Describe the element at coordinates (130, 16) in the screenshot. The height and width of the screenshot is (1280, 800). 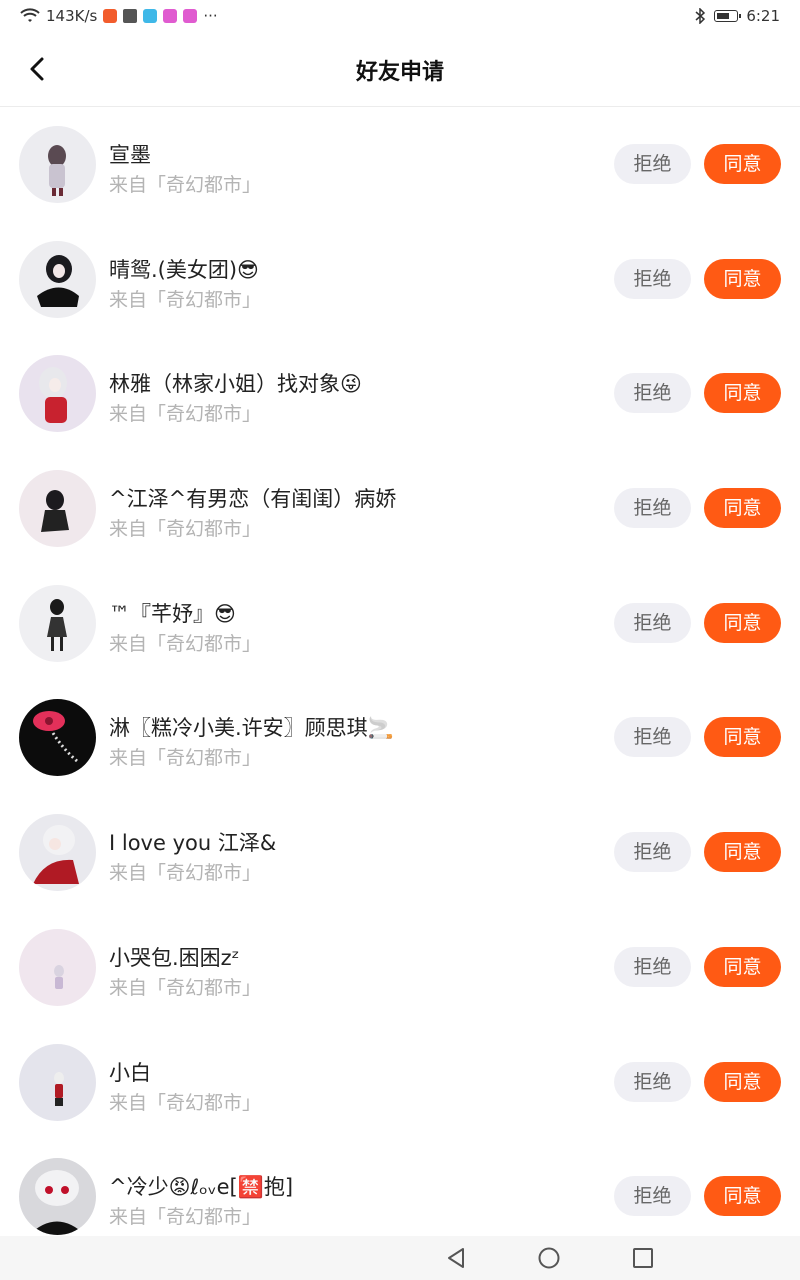
I see `video-icon` at that location.